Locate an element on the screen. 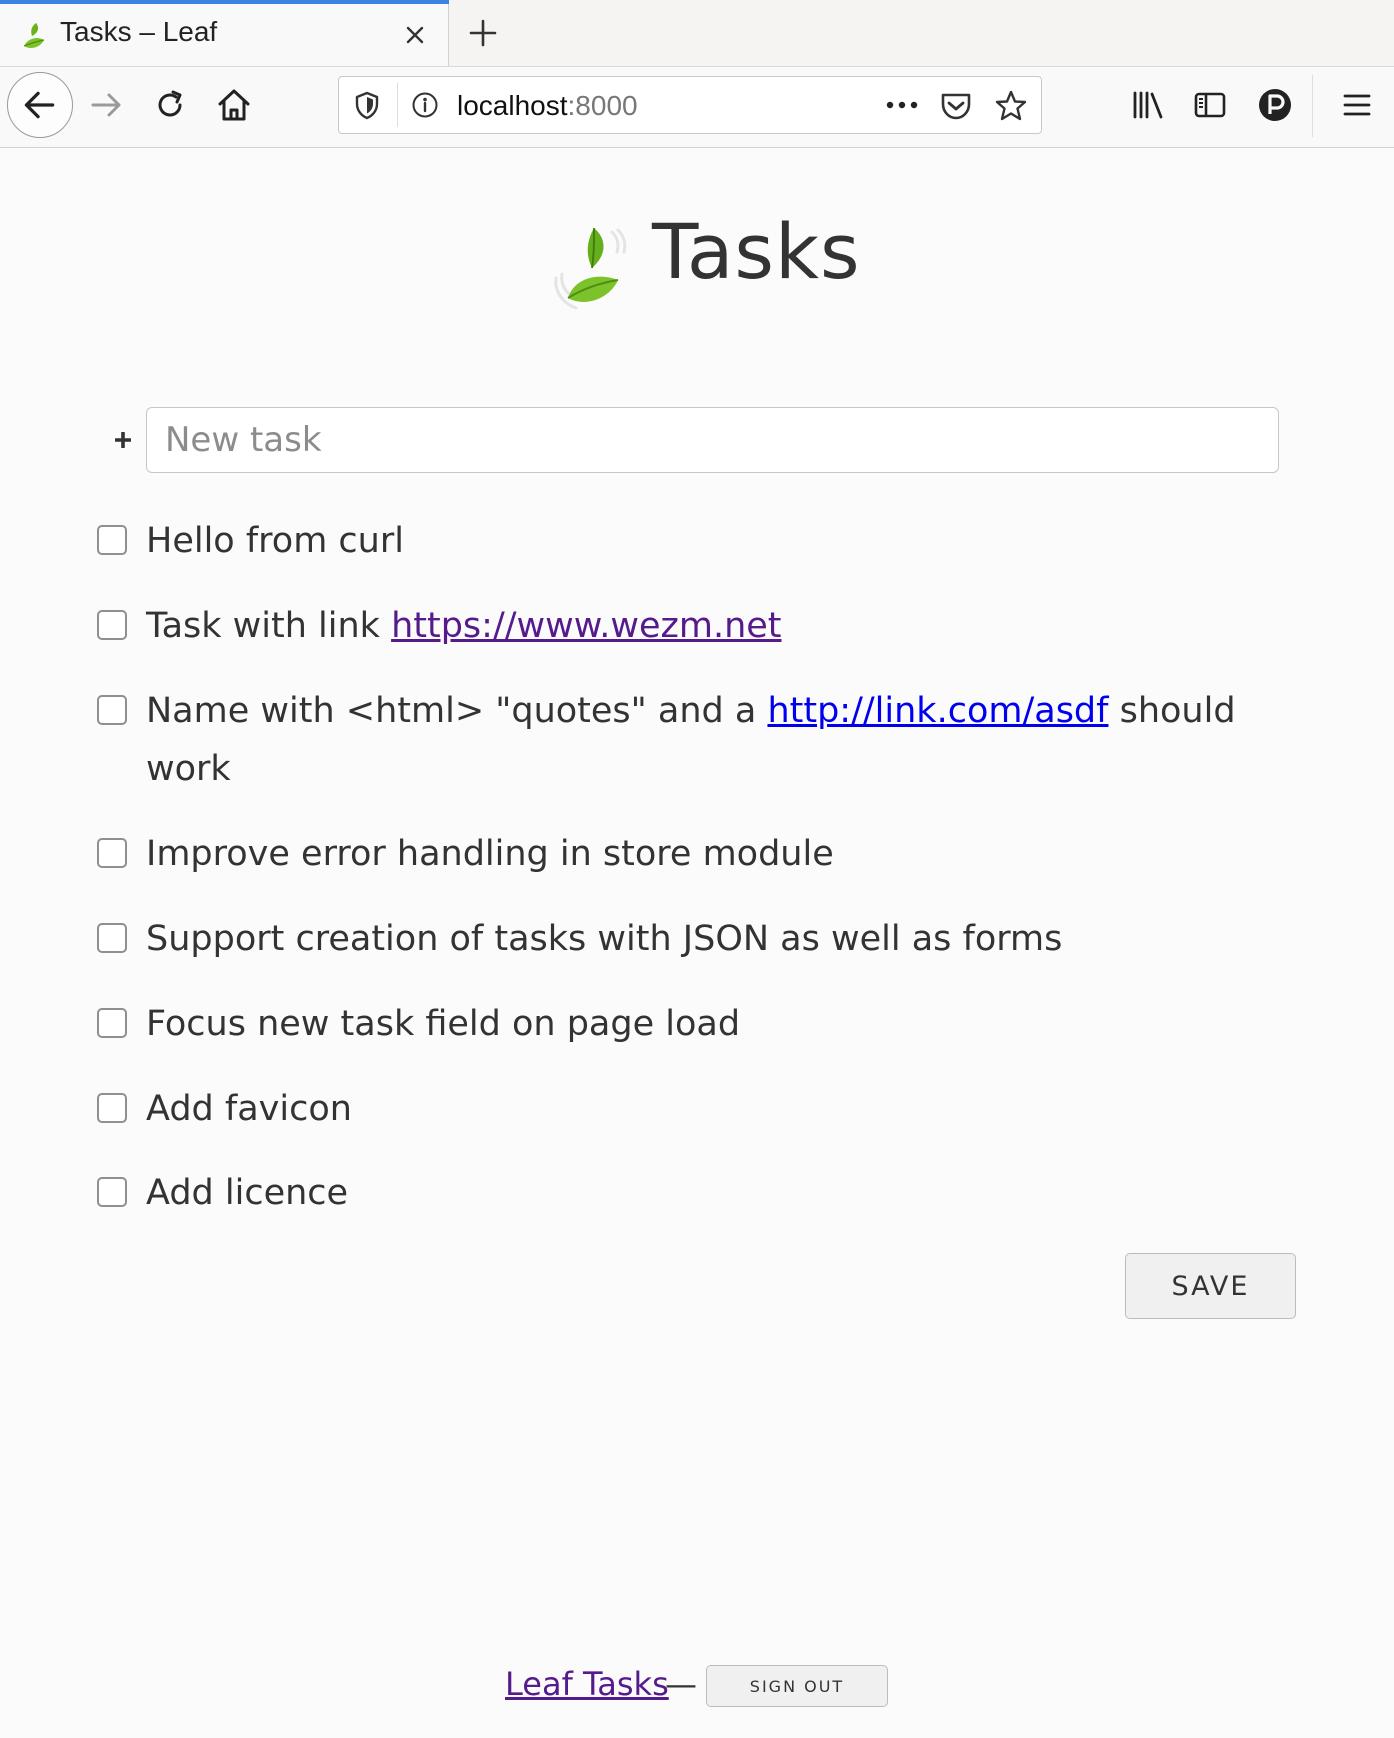 The width and height of the screenshot is (1394, 1738). url-text: localhost:8000 is located at coordinates (547, 106).